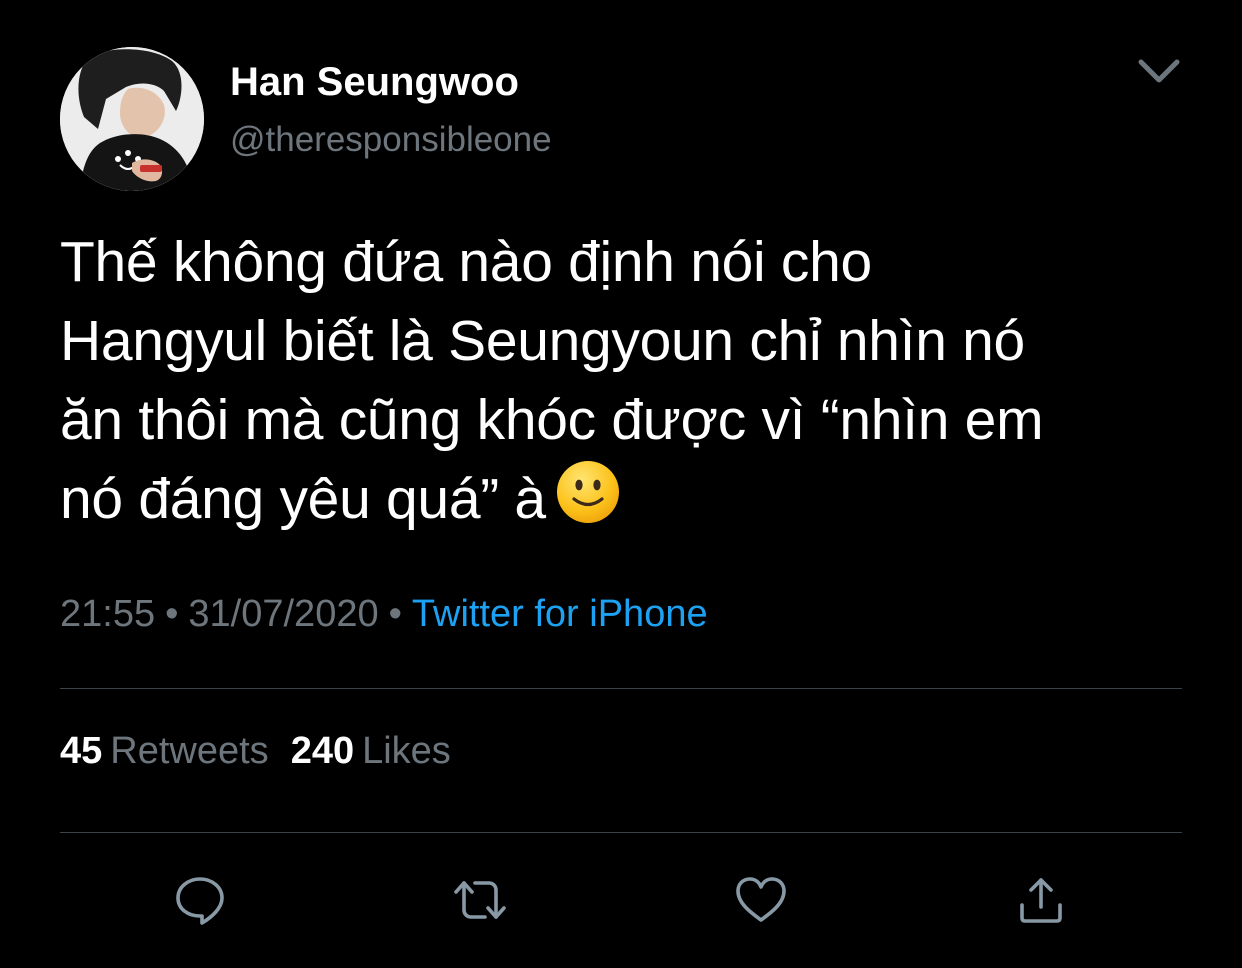  Describe the element at coordinates (189, 751) in the screenshot. I see `retweets-label: Retweets` at that location.